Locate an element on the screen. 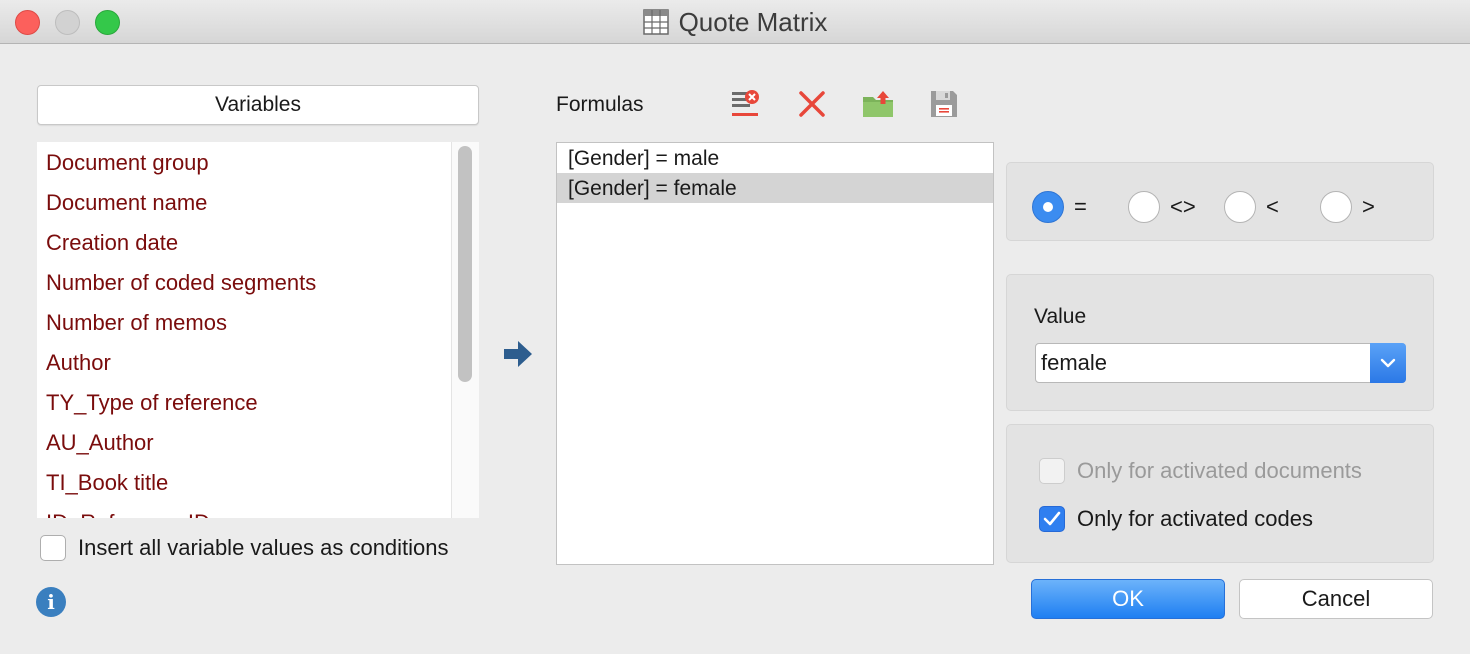 The width and height of the screenshot is (1470, 654). insert-all-checkbox is located at coordinates (53, 548).